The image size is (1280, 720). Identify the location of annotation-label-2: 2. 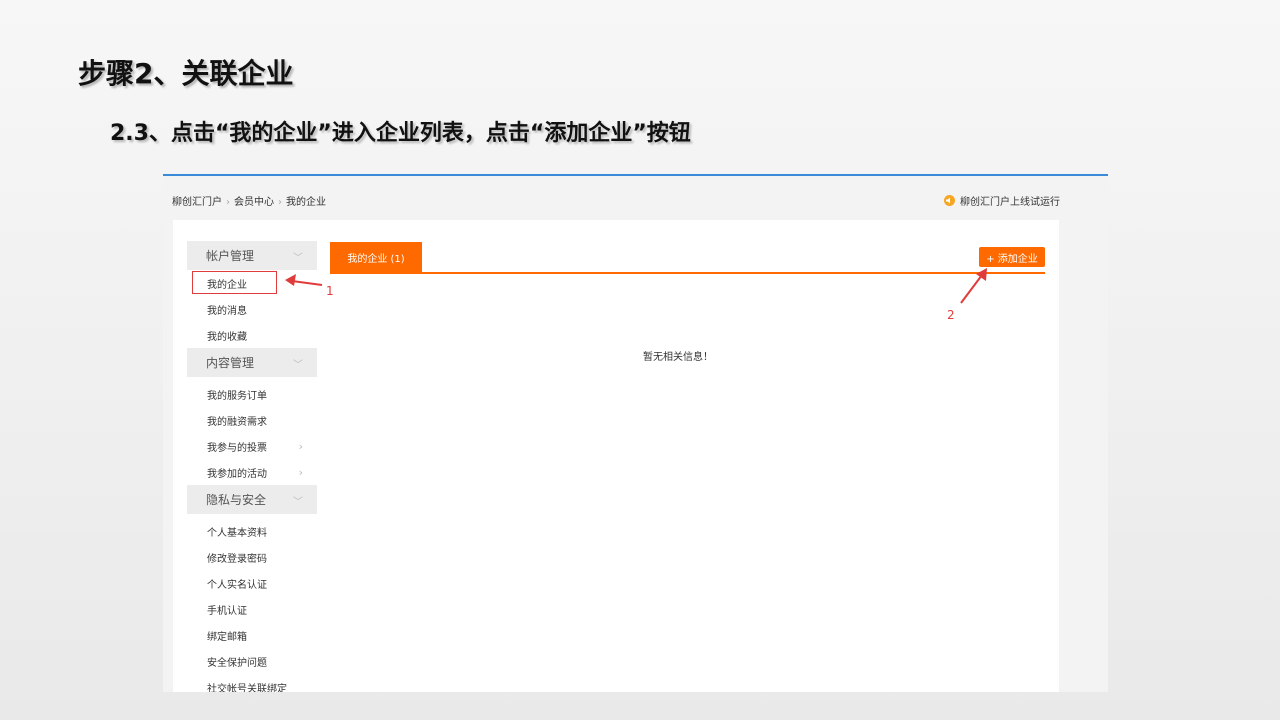
(951, 315).